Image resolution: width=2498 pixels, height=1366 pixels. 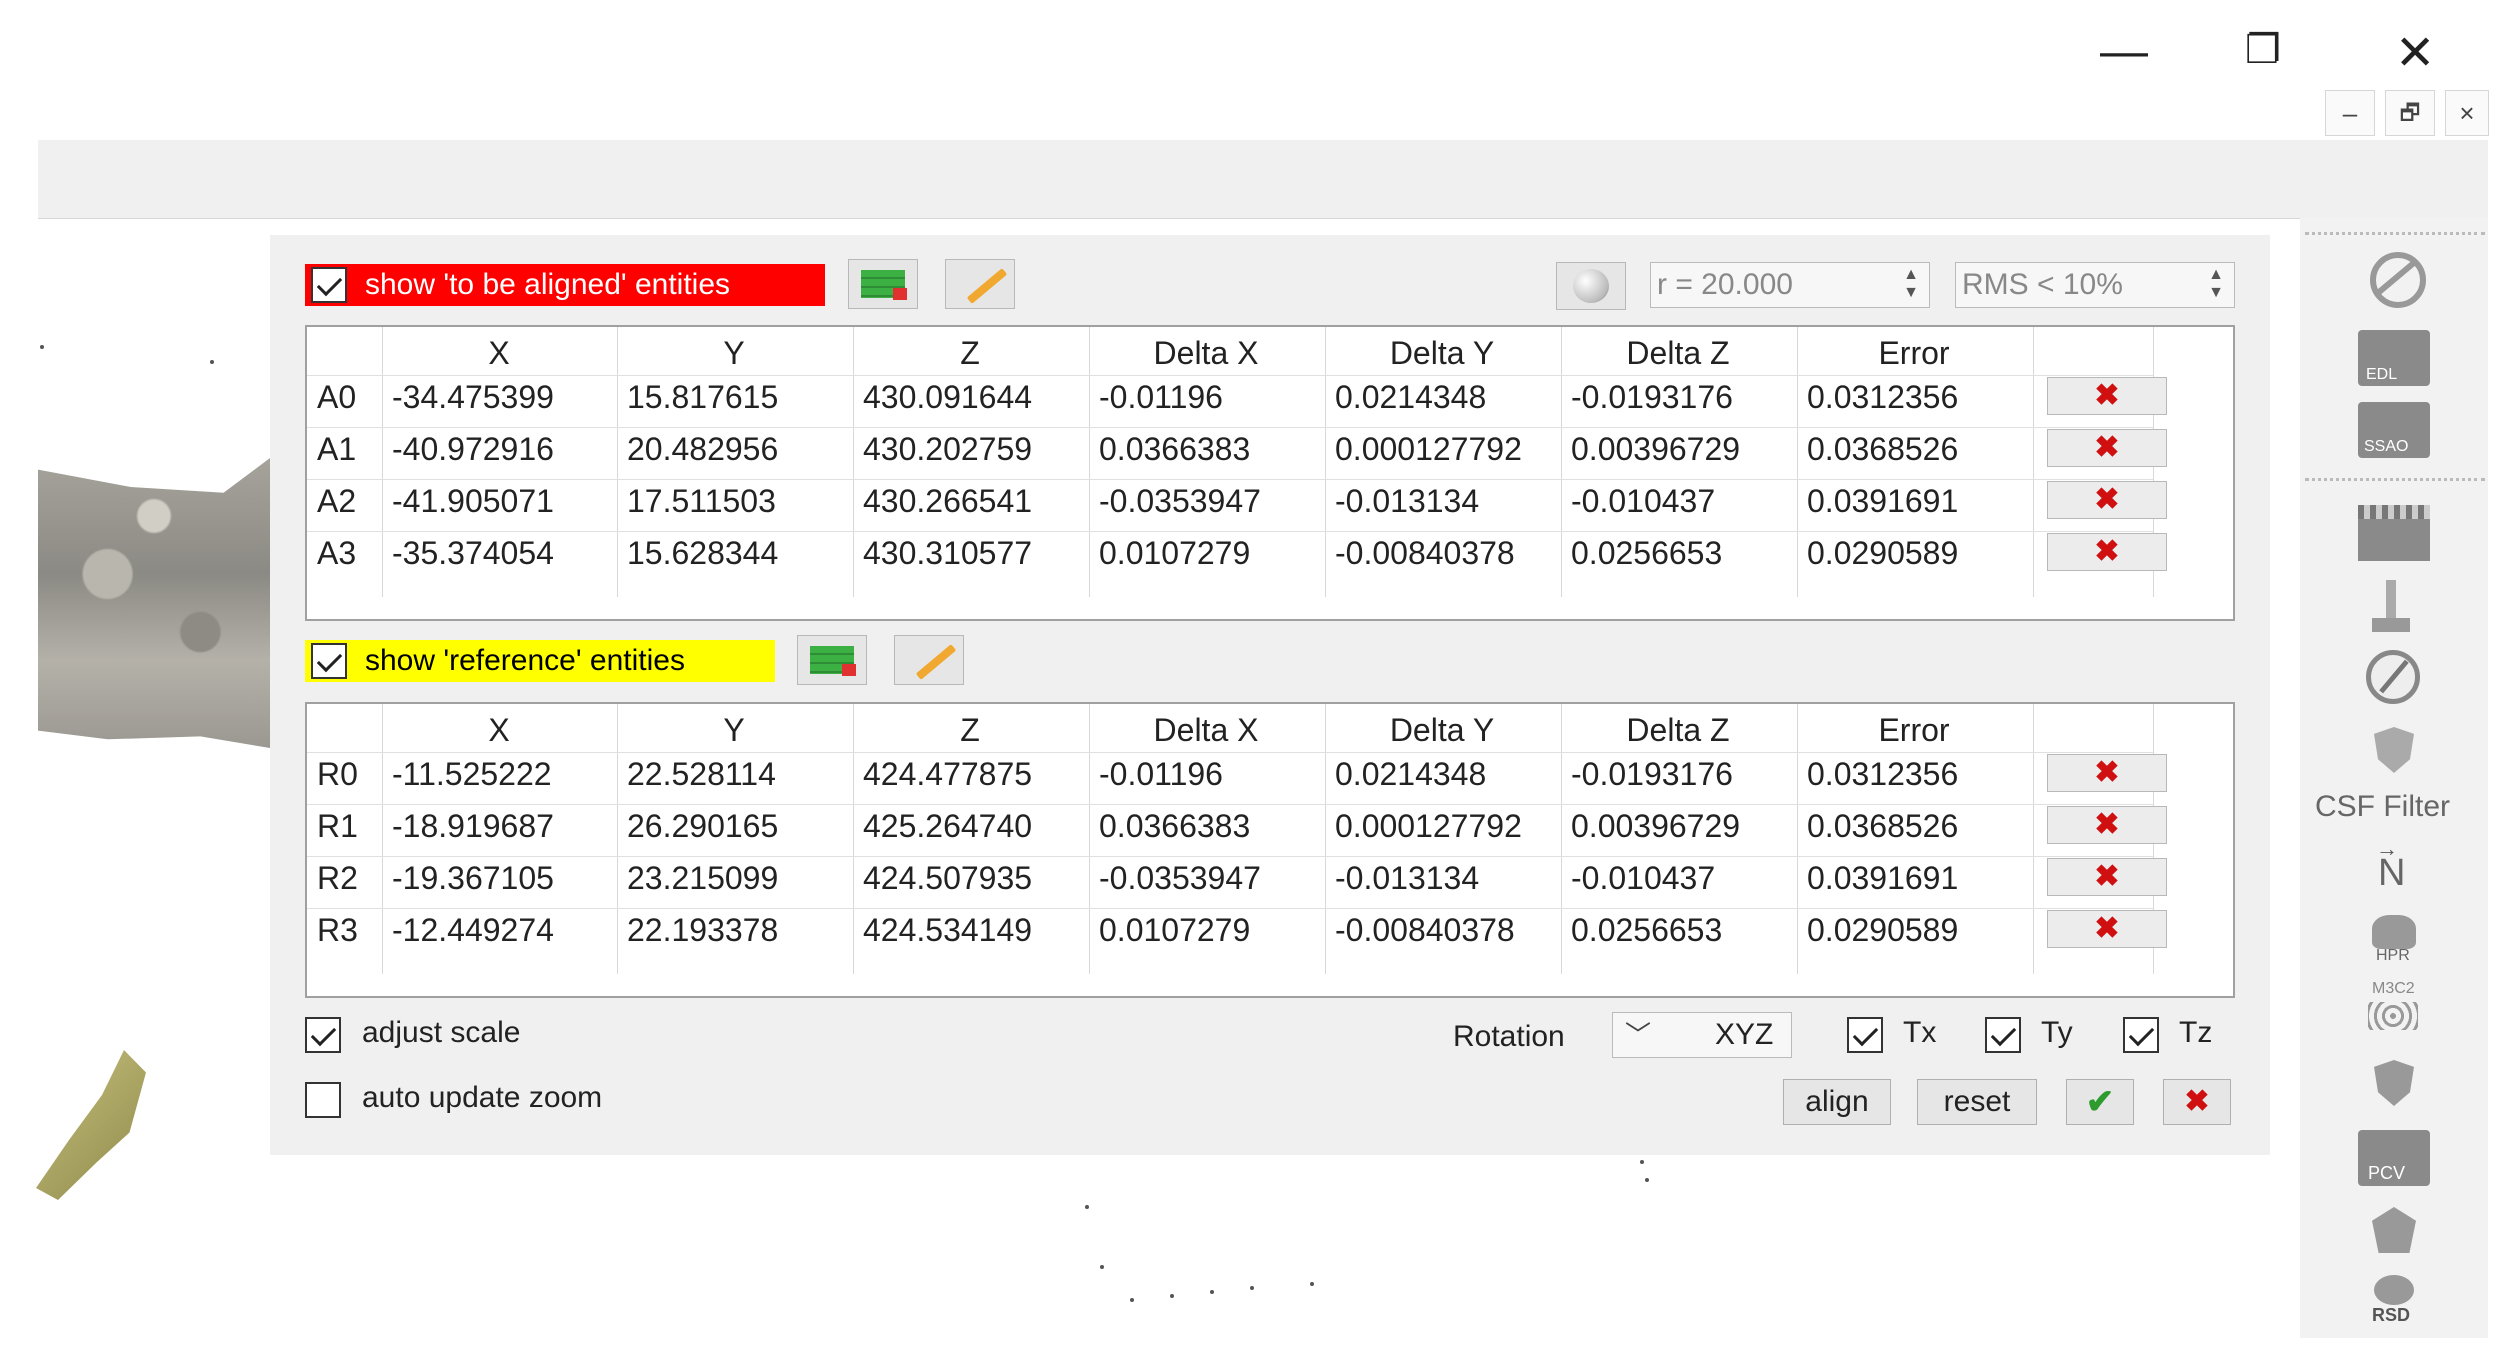 I want to click on table-cell: 23.215099, so click(x=702, y=878).